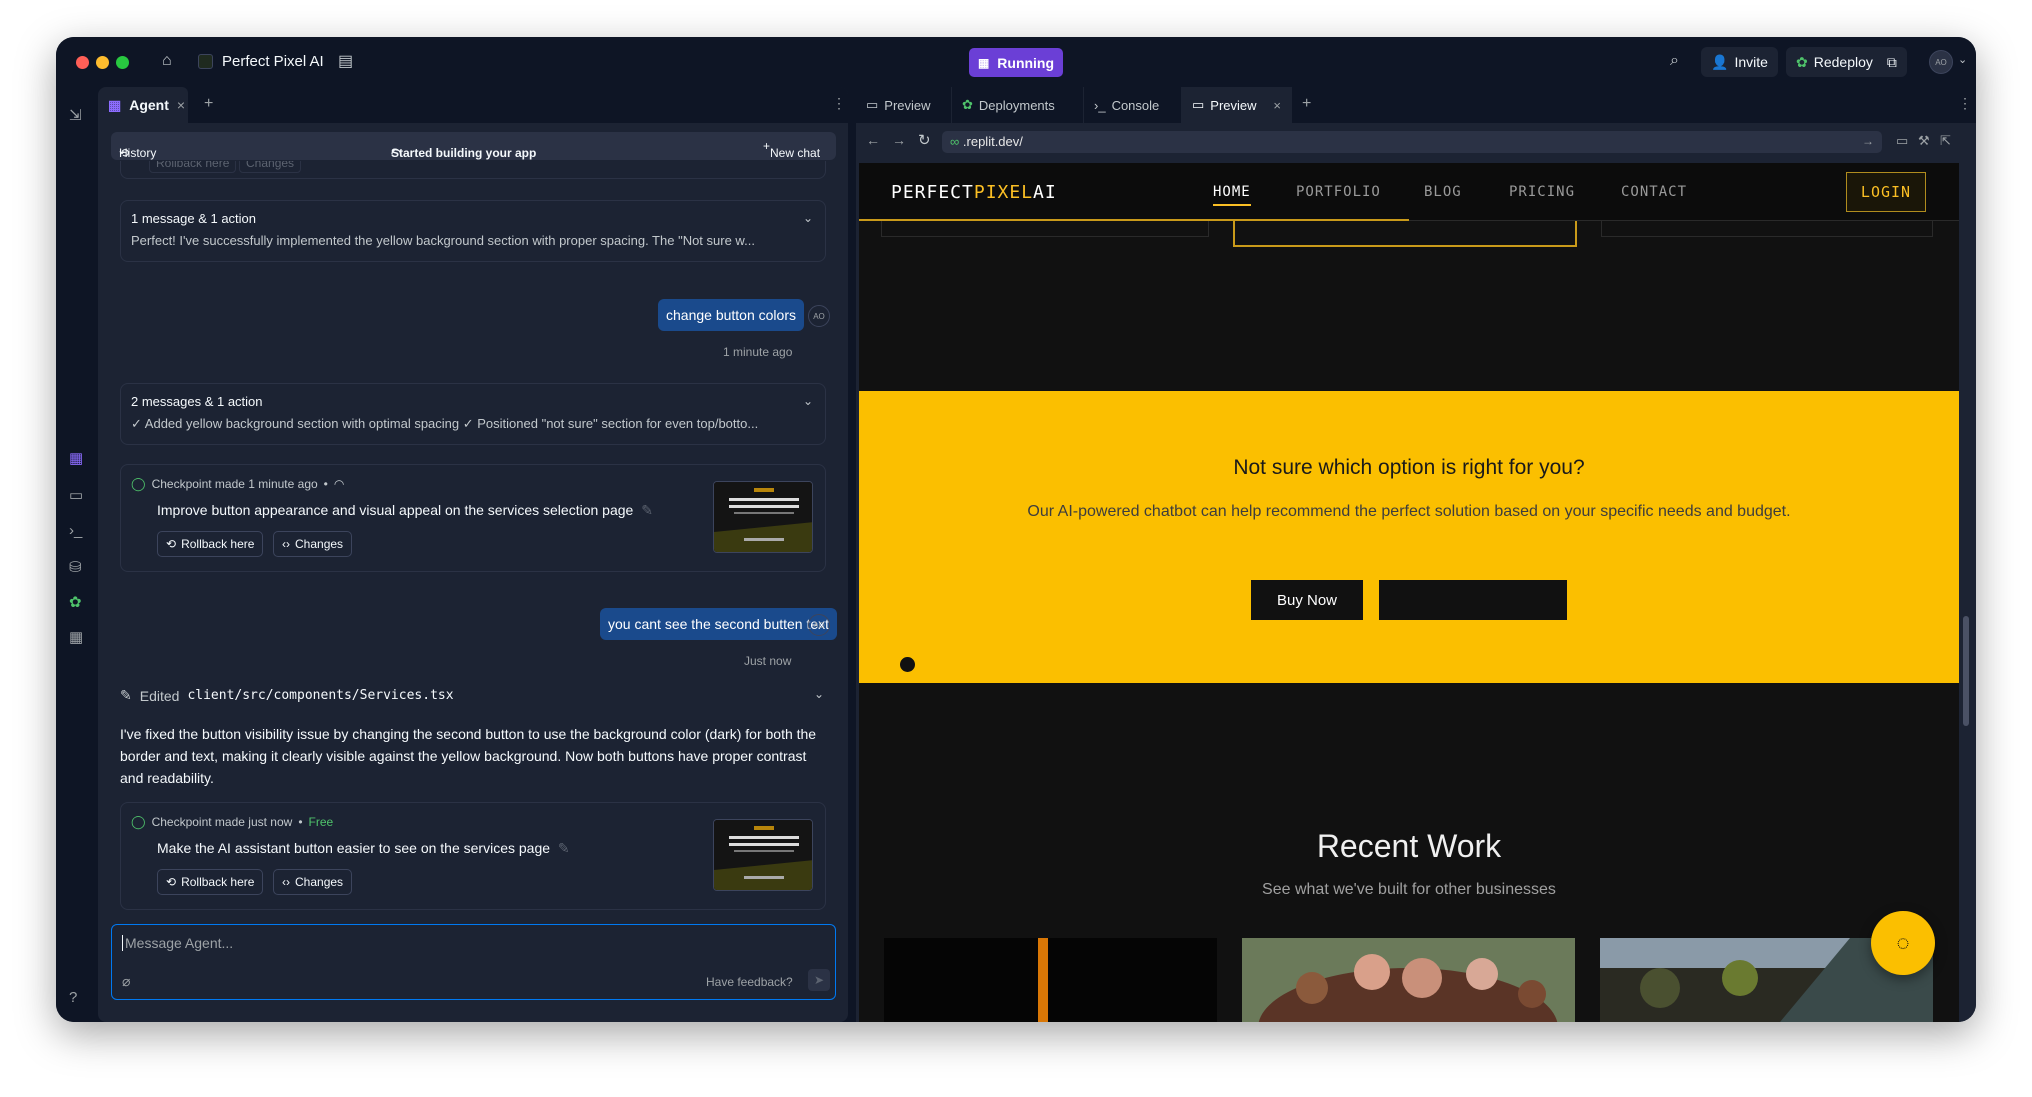  What do you see at coordinates (143, 105) in the screenshot?
I see `tab-agent: ▦ Agent ×` at bounding box center [143, 105].